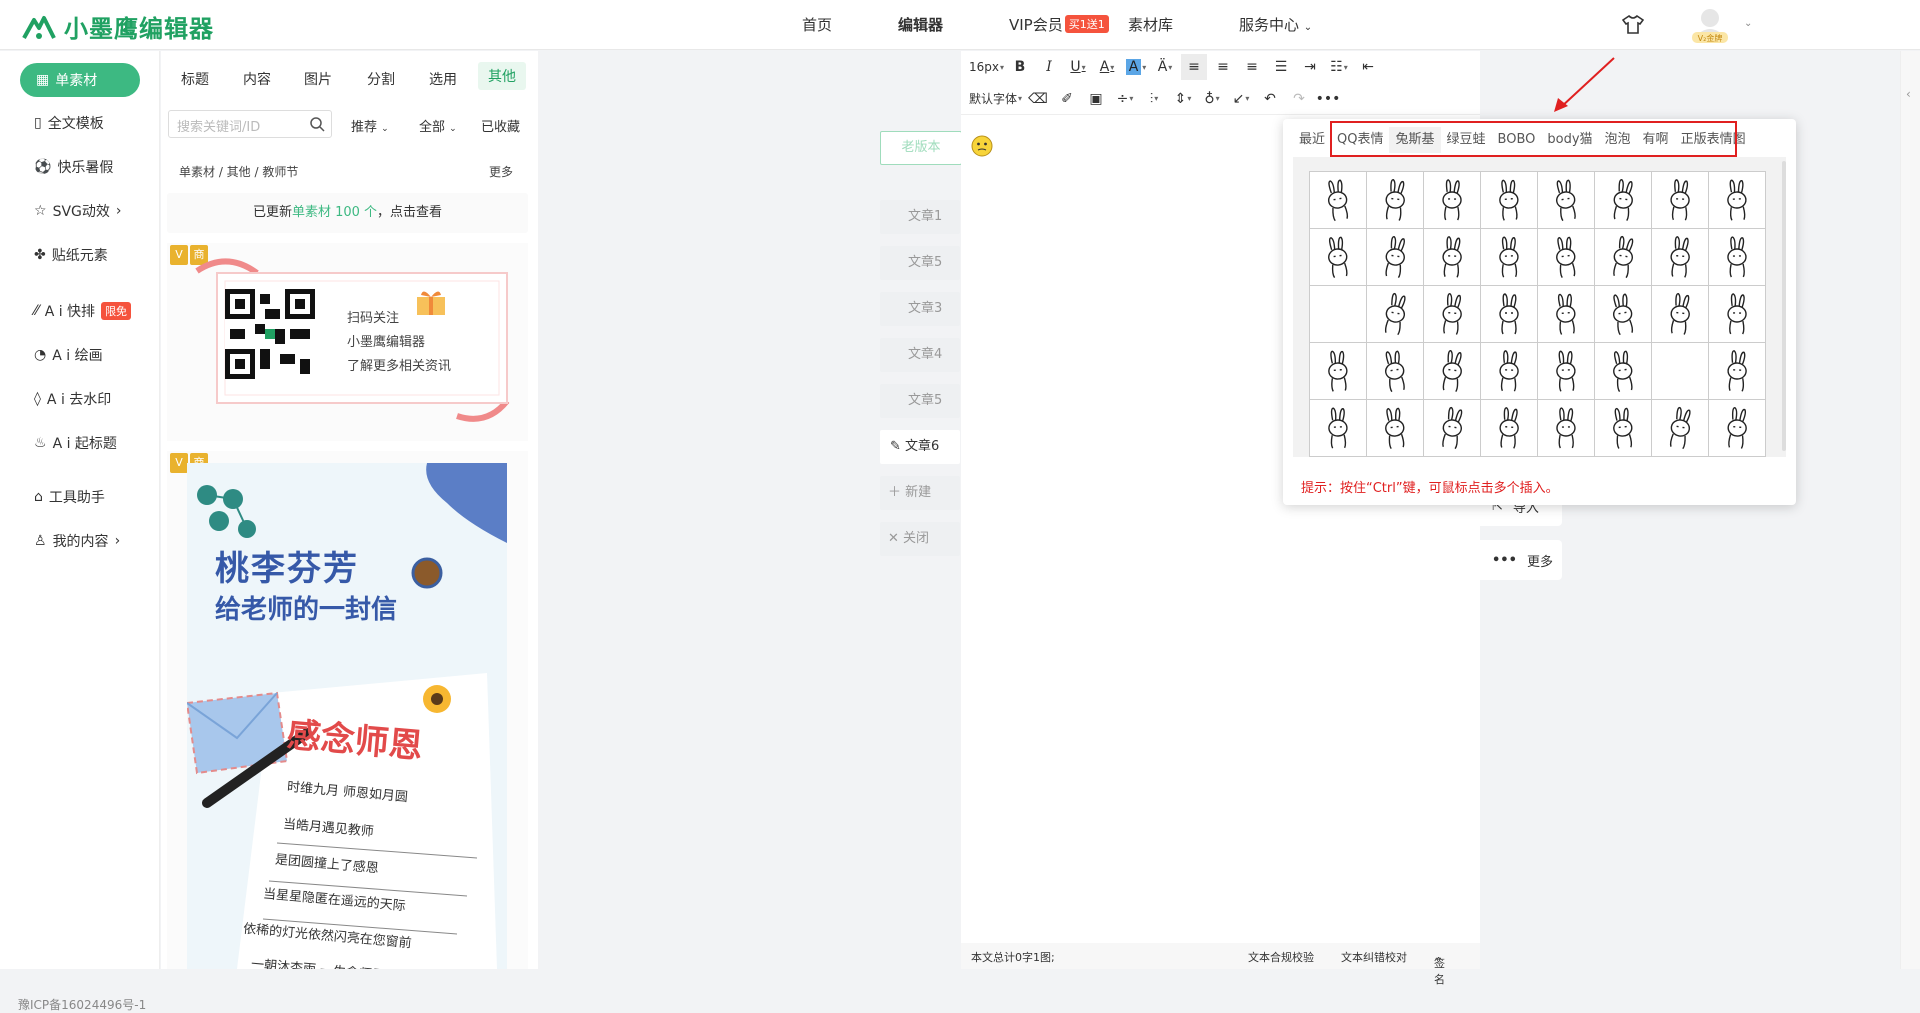 This screenshot has height=1013, width=1920. What do you see at coordinates (1038, 99) in the screenshot?
I see `eraser-icon: ⌫` at bounding box center [1038, 99].